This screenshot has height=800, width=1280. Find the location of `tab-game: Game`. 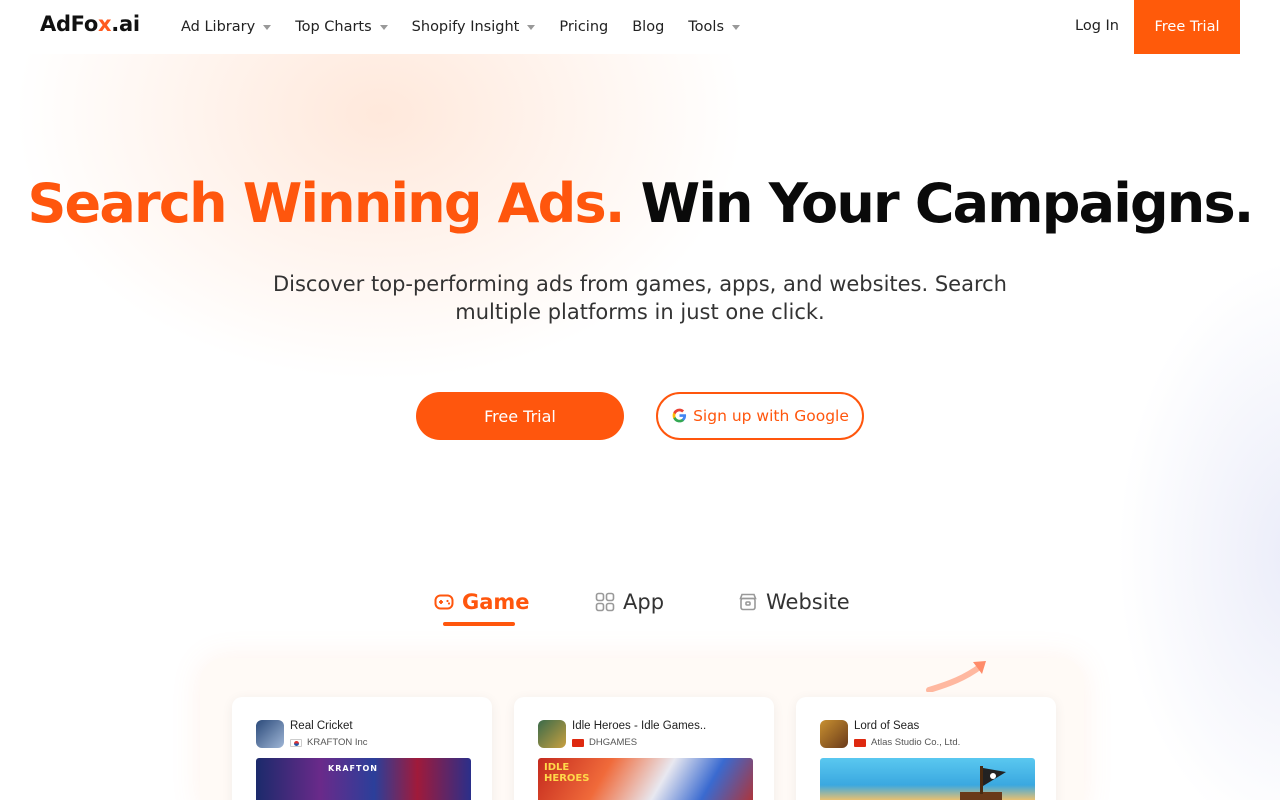

tab-game: Game is located at coordinates (482, 602).